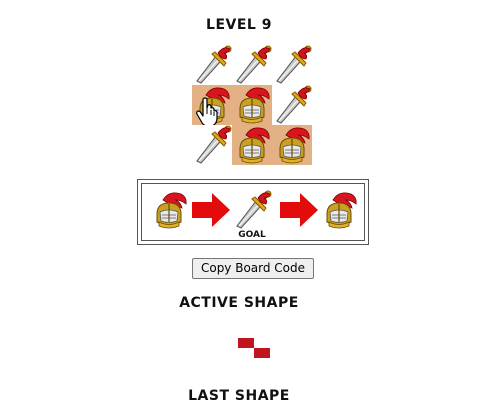 This screenshot has height=420, width=478. I want to click on goal-panel: GOAL, so click(253, 212).